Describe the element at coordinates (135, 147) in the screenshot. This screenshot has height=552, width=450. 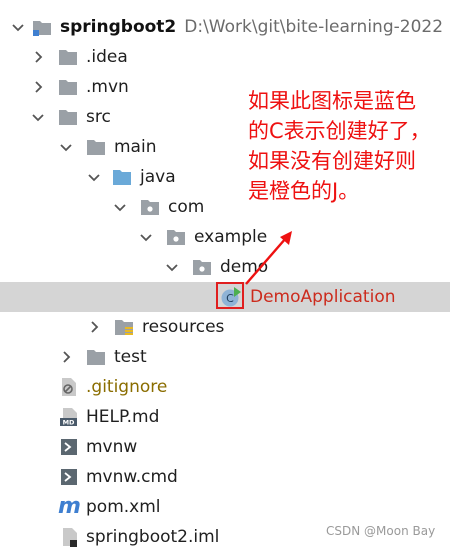
I see `tree-label-main: main` at that location.